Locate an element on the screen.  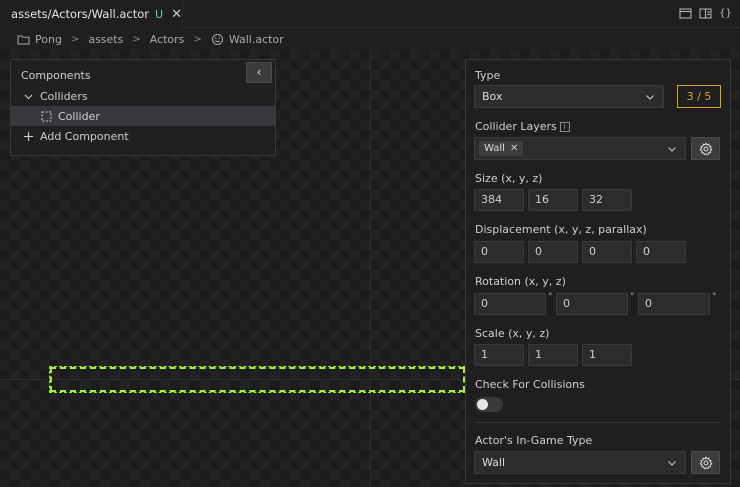
info-icon: i is located at coordinates (564, 127).